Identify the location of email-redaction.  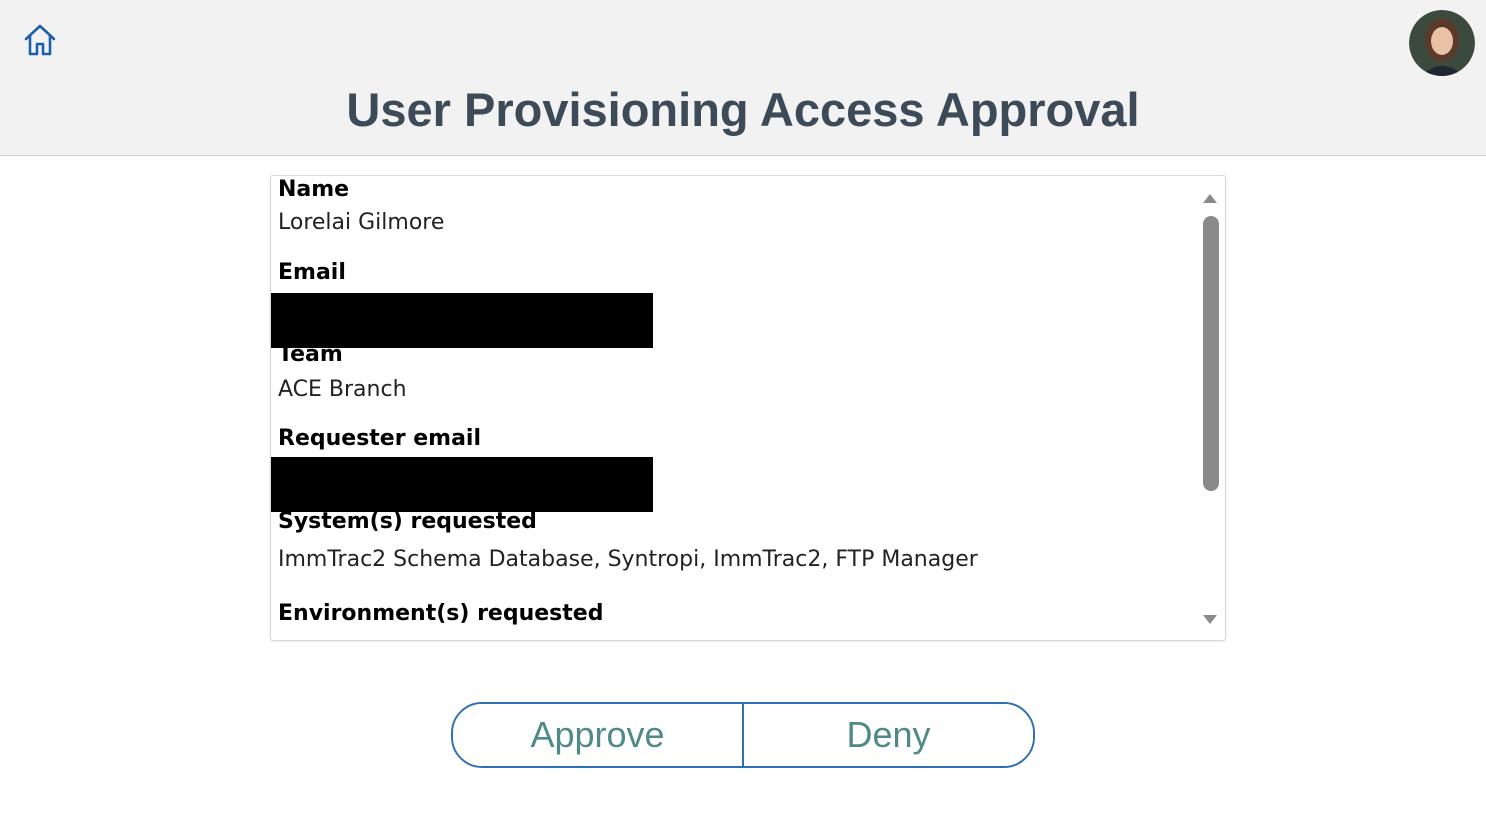
(462, 320).